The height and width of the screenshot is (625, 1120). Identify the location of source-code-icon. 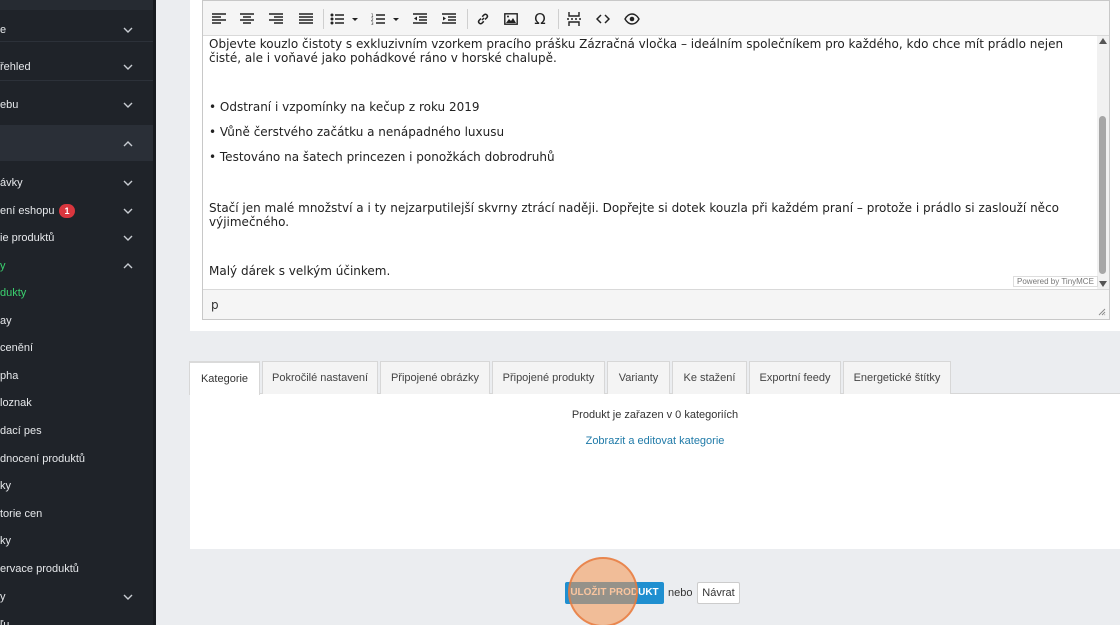
(603, 19).